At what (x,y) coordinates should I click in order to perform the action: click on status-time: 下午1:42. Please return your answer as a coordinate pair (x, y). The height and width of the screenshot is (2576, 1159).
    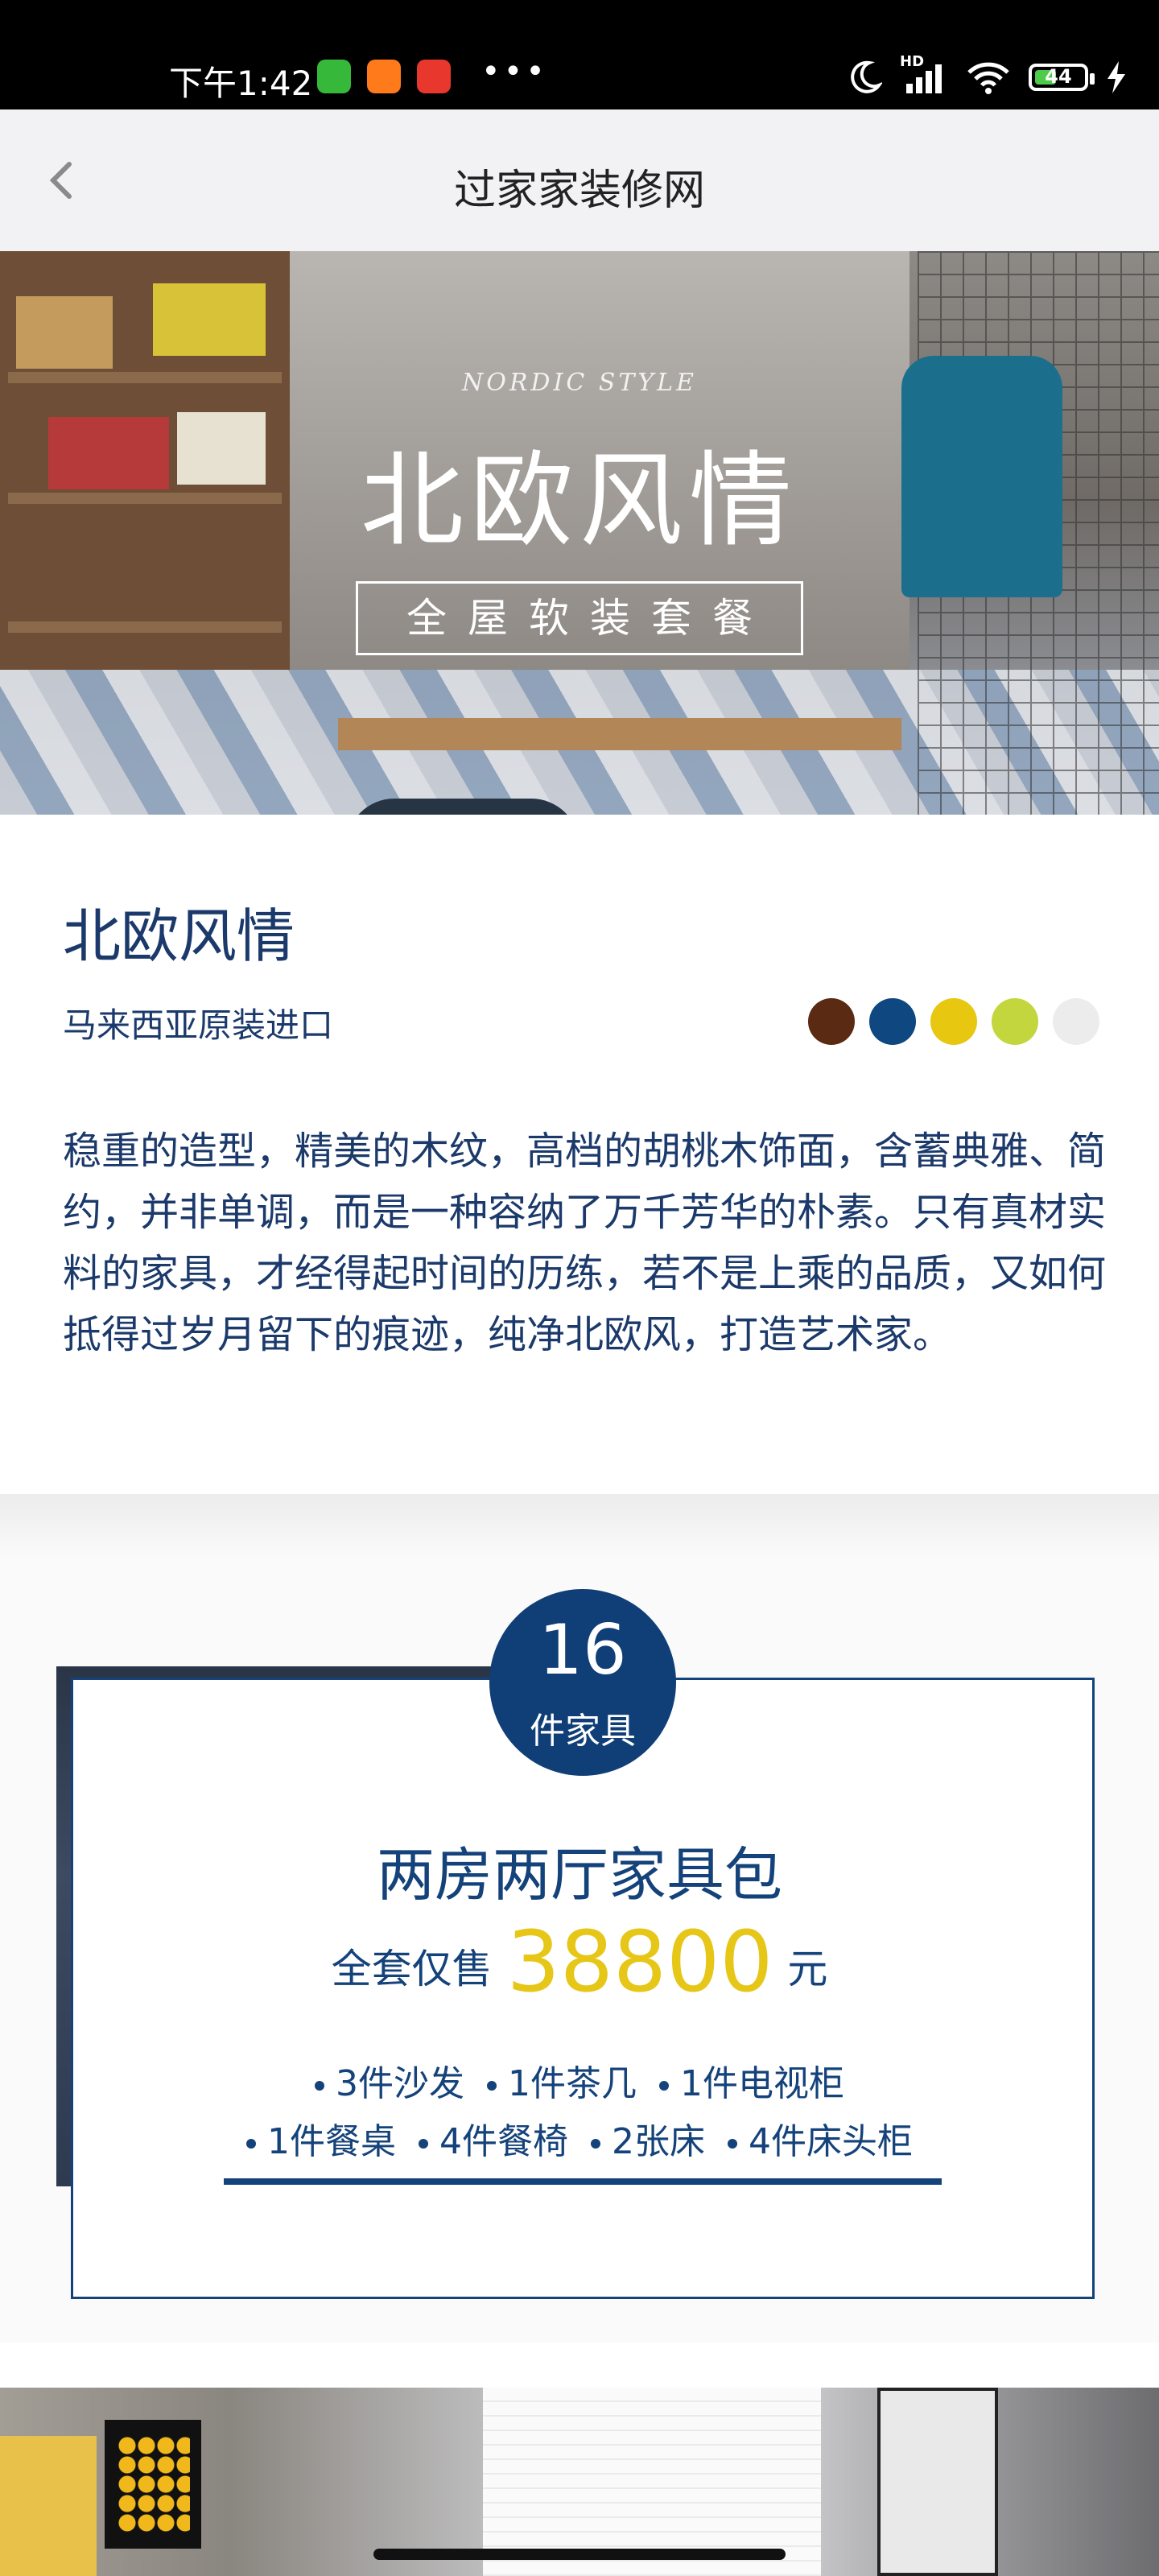
    Looking at the image, I should click on (241, 83).